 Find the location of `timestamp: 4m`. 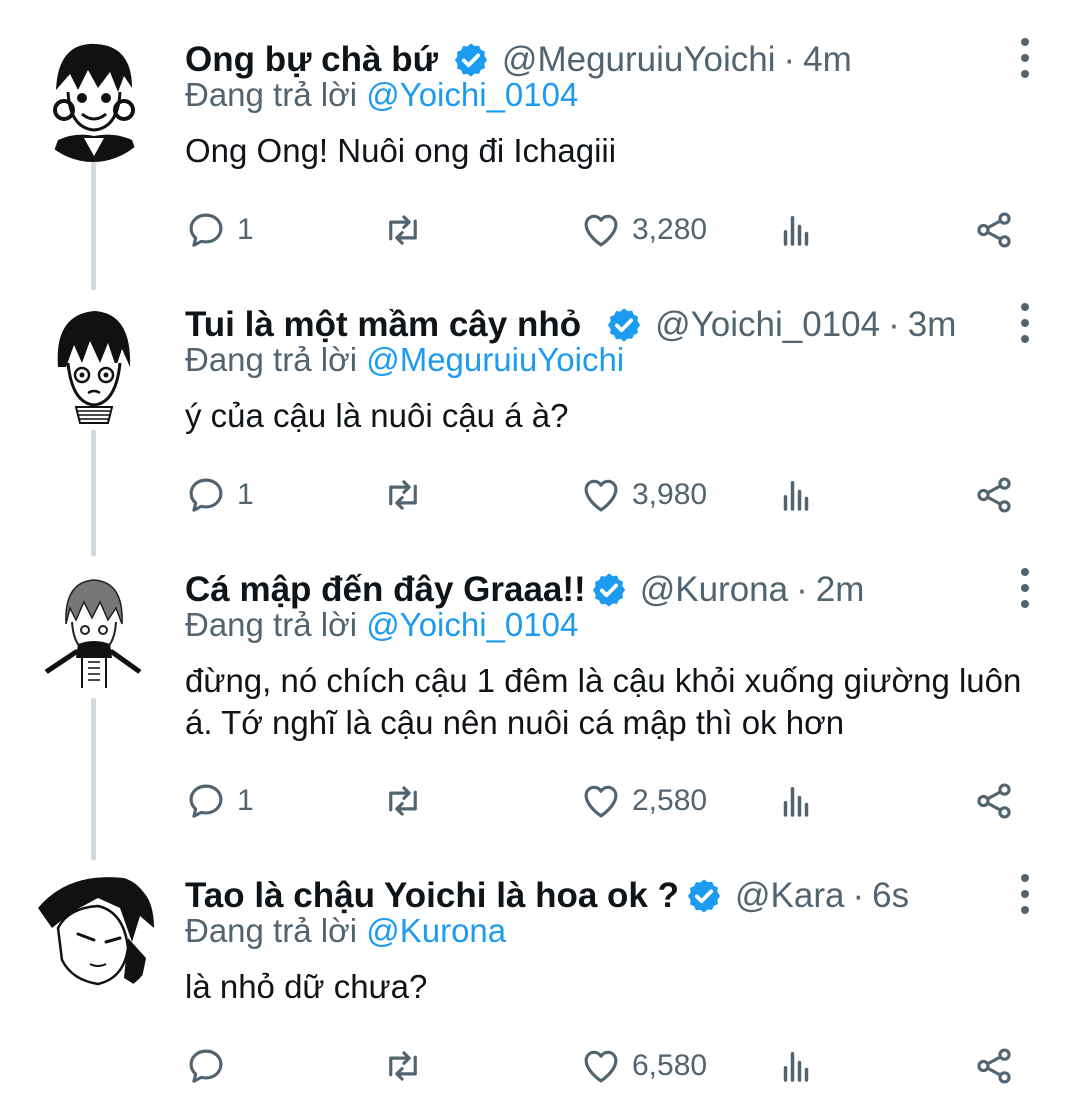

timestamp: 4m is located at coordinates (827, 60).